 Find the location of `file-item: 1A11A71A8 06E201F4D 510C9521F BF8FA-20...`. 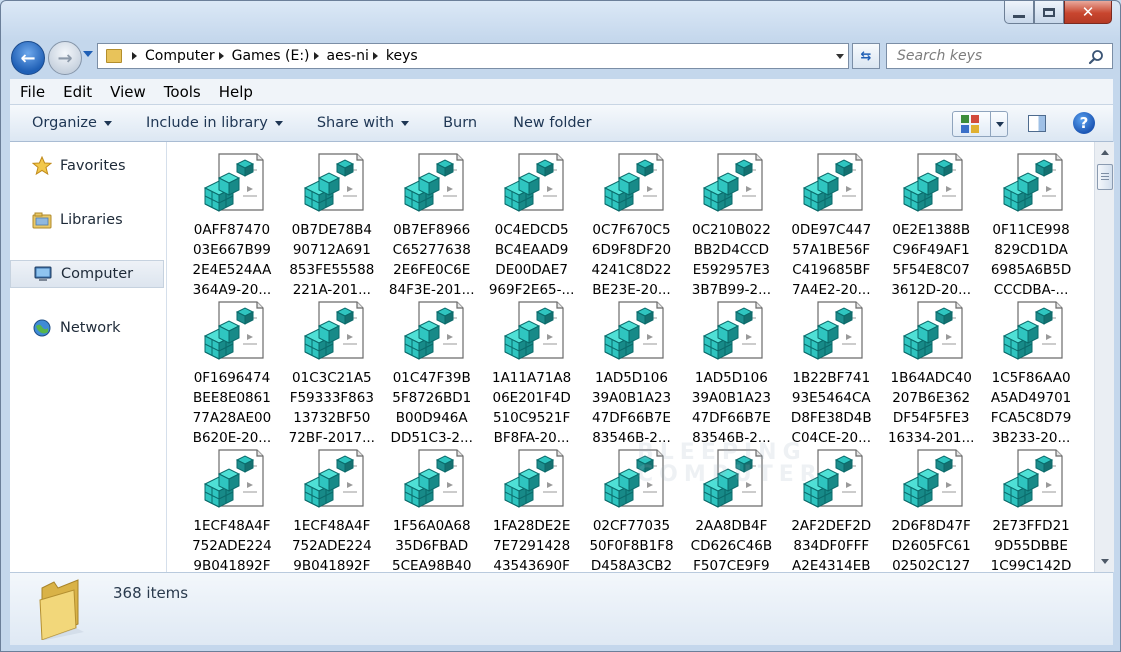

file-item: 1A11A71A8 06E201F4D 510C9521F BF8FA-20... is located at coordinates (532, 374).